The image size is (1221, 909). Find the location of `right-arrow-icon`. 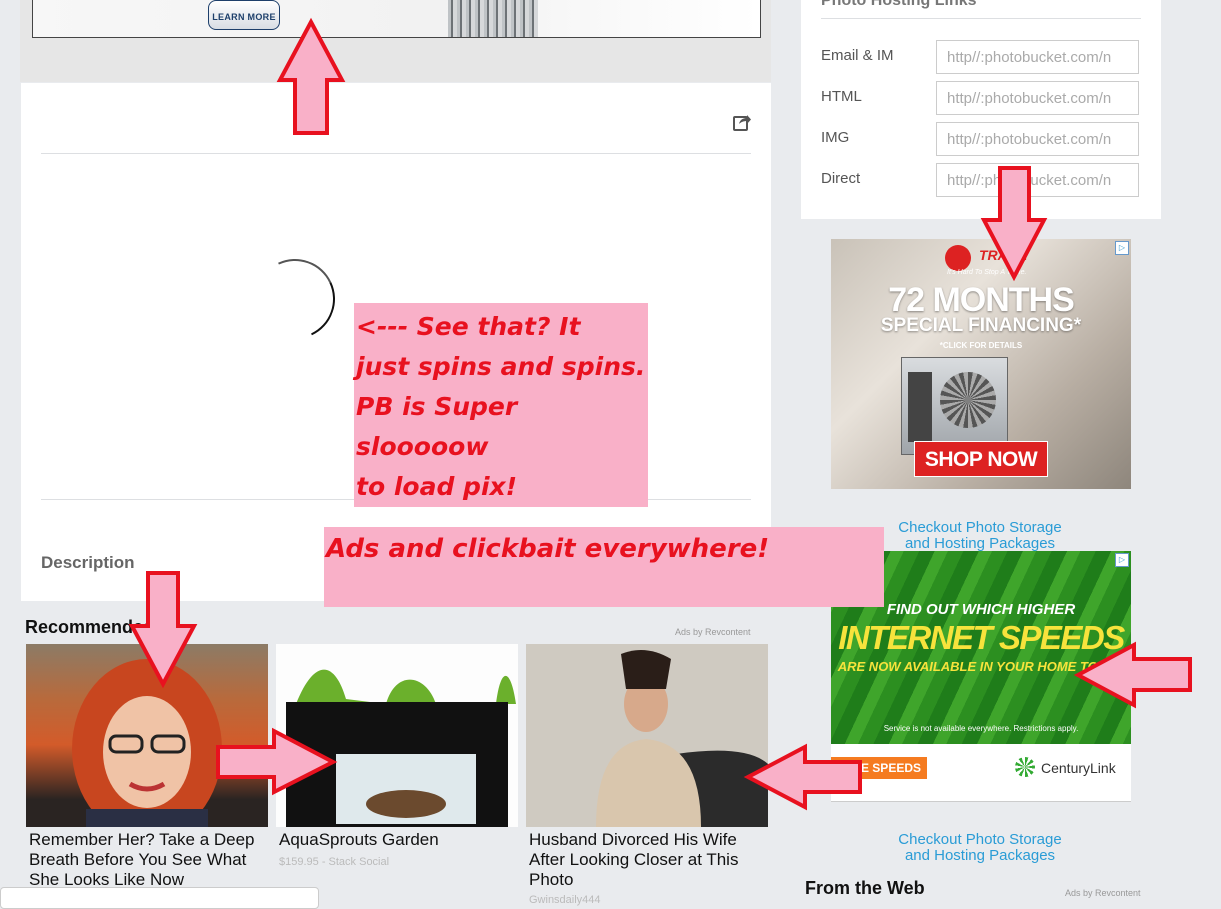

right-arrow-icon is located at coordinates (277, 761).